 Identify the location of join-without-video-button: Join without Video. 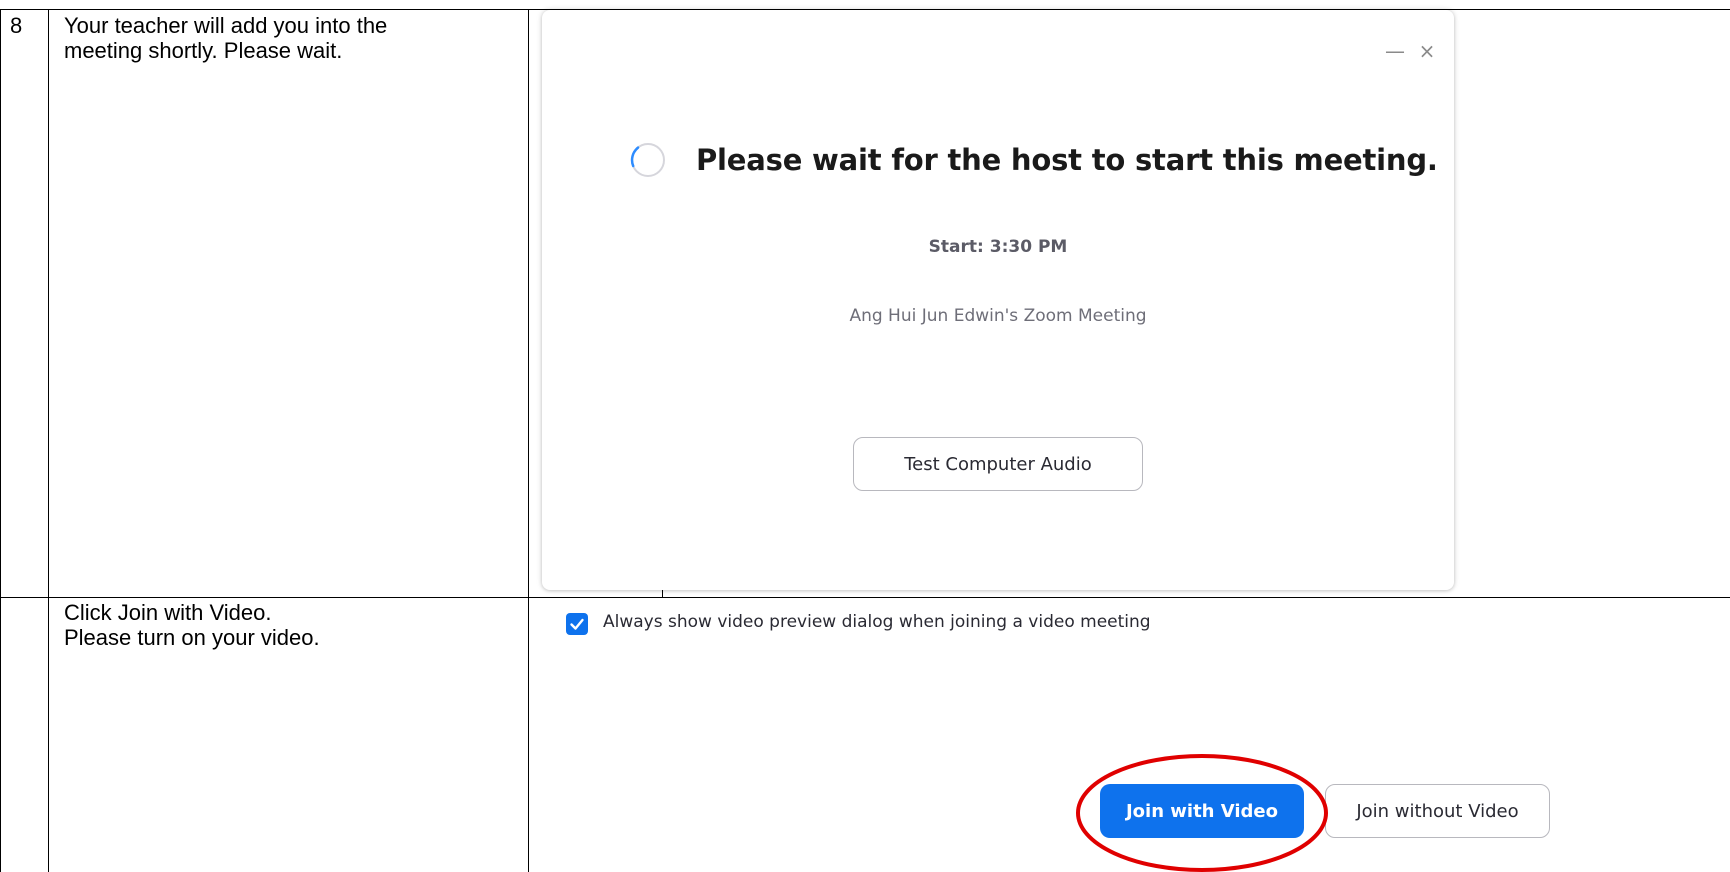
(1437, 811).